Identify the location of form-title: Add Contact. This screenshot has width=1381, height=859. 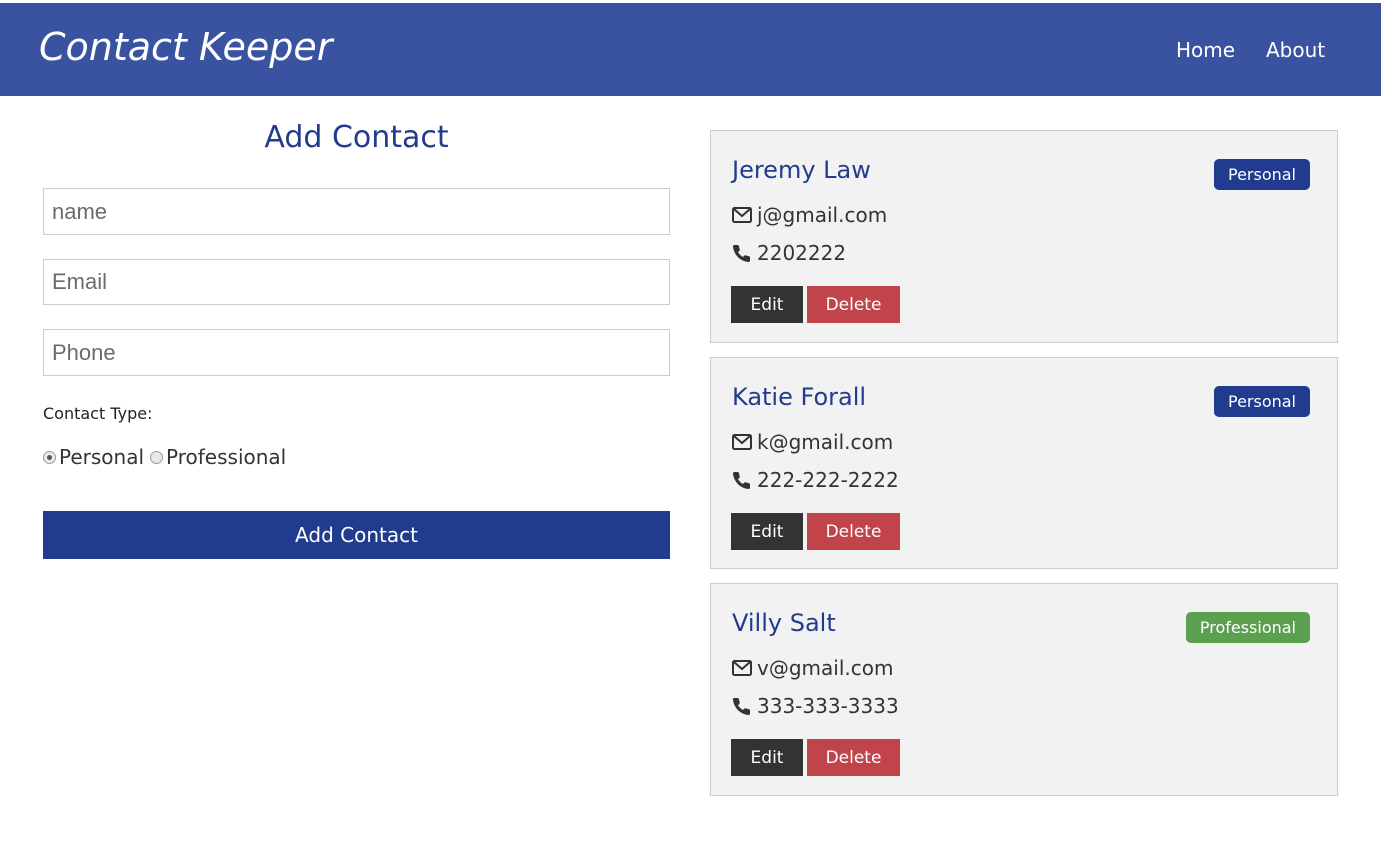
(356, 137).